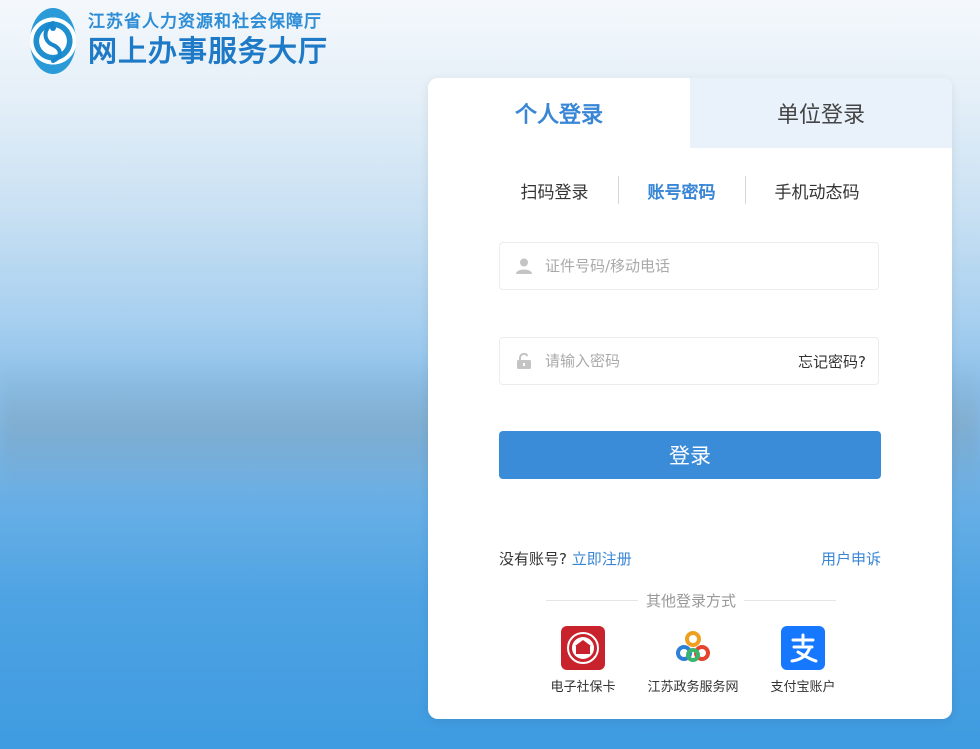 This screenshot has height=749, width=980. What do you see at coordinates (851, 558) in the screenshot?
I see `user-appeal-link: 用户申诉` at bounding box center [851, 558].